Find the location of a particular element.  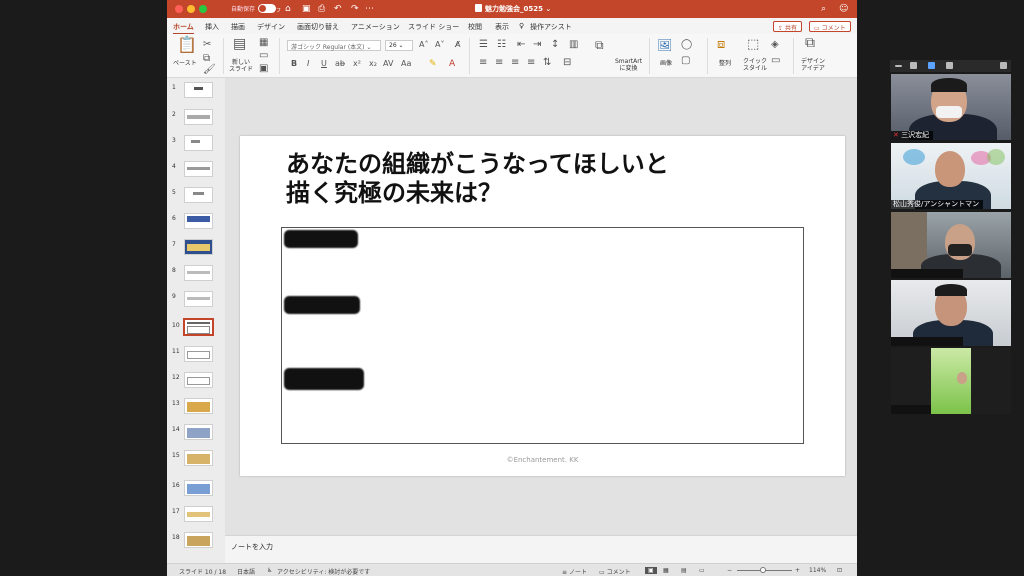

tab-review: 校閲 is located at coordinates (475, 27).